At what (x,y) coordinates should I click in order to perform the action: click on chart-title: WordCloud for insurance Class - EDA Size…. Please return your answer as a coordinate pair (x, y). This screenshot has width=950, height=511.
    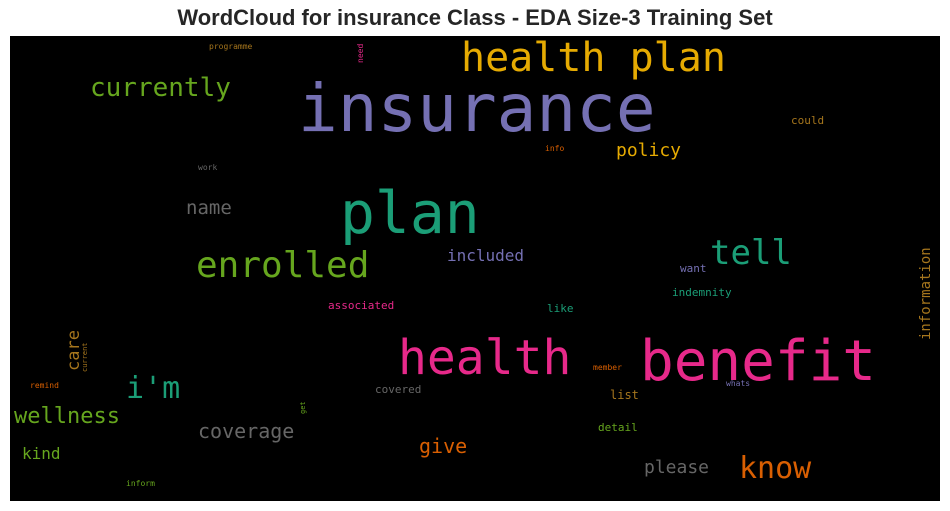
    Looking at the image, I should click on (475, 17).